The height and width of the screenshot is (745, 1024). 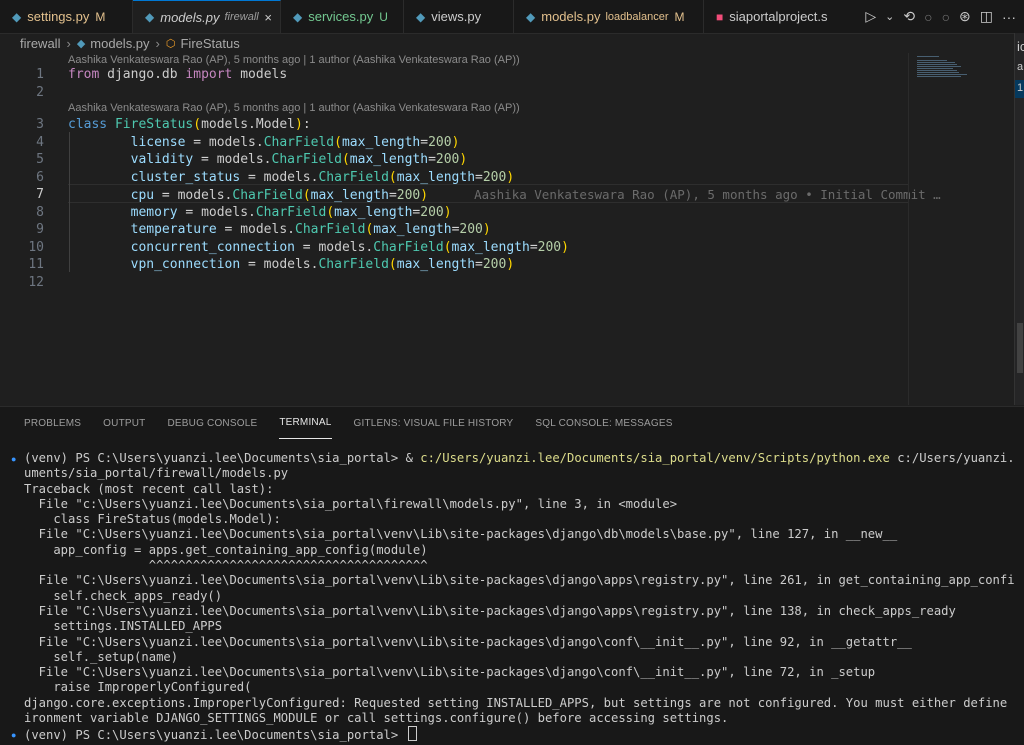 I want to click on tab-problems: PROBLEMS, so click(x=52, y=423).